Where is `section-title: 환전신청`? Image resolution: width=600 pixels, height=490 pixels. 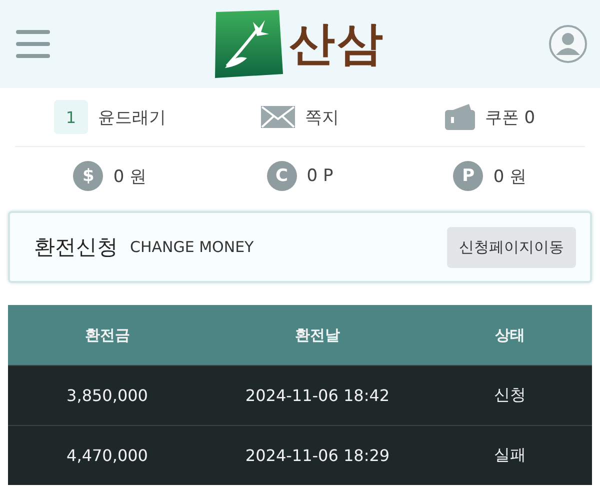 section-title: 환전신청 is located at coordinates (76, 247).